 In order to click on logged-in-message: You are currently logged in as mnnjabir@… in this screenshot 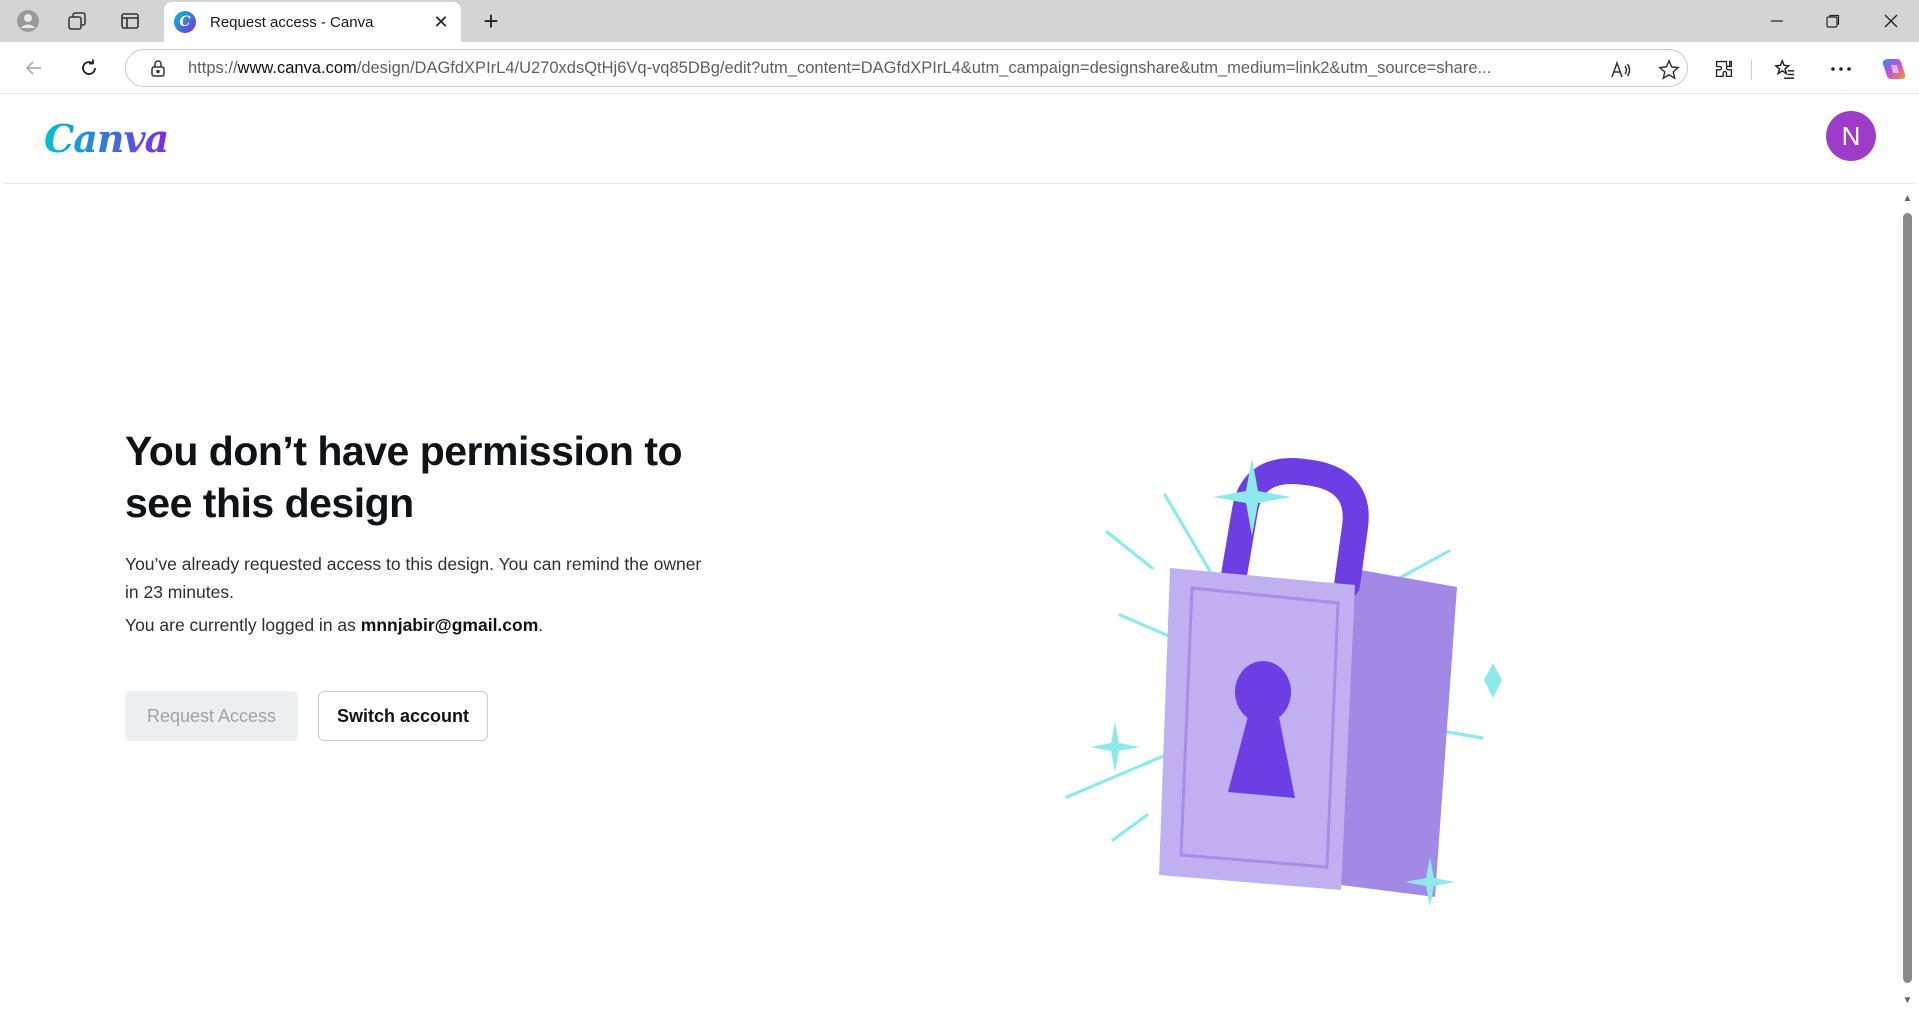, I will do `click(415, 625)`.